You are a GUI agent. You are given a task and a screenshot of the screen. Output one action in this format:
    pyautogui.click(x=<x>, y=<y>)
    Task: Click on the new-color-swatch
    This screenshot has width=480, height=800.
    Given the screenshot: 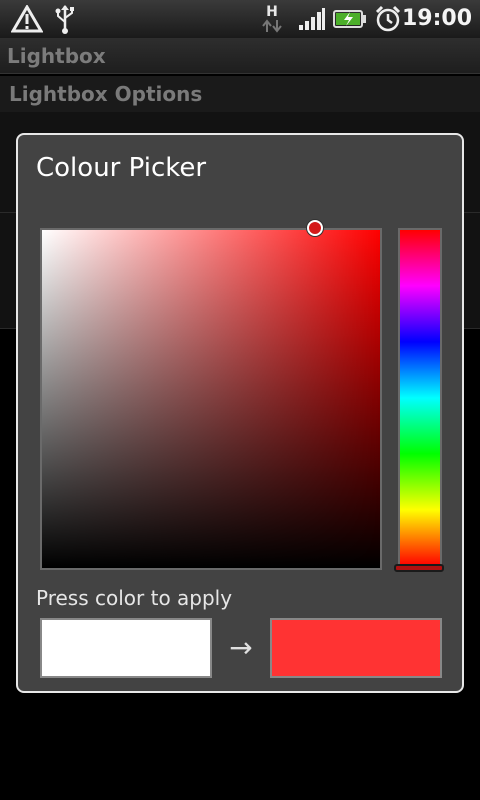 What is the action you would take?
    pyautogui.click(x=356, y=648)
    